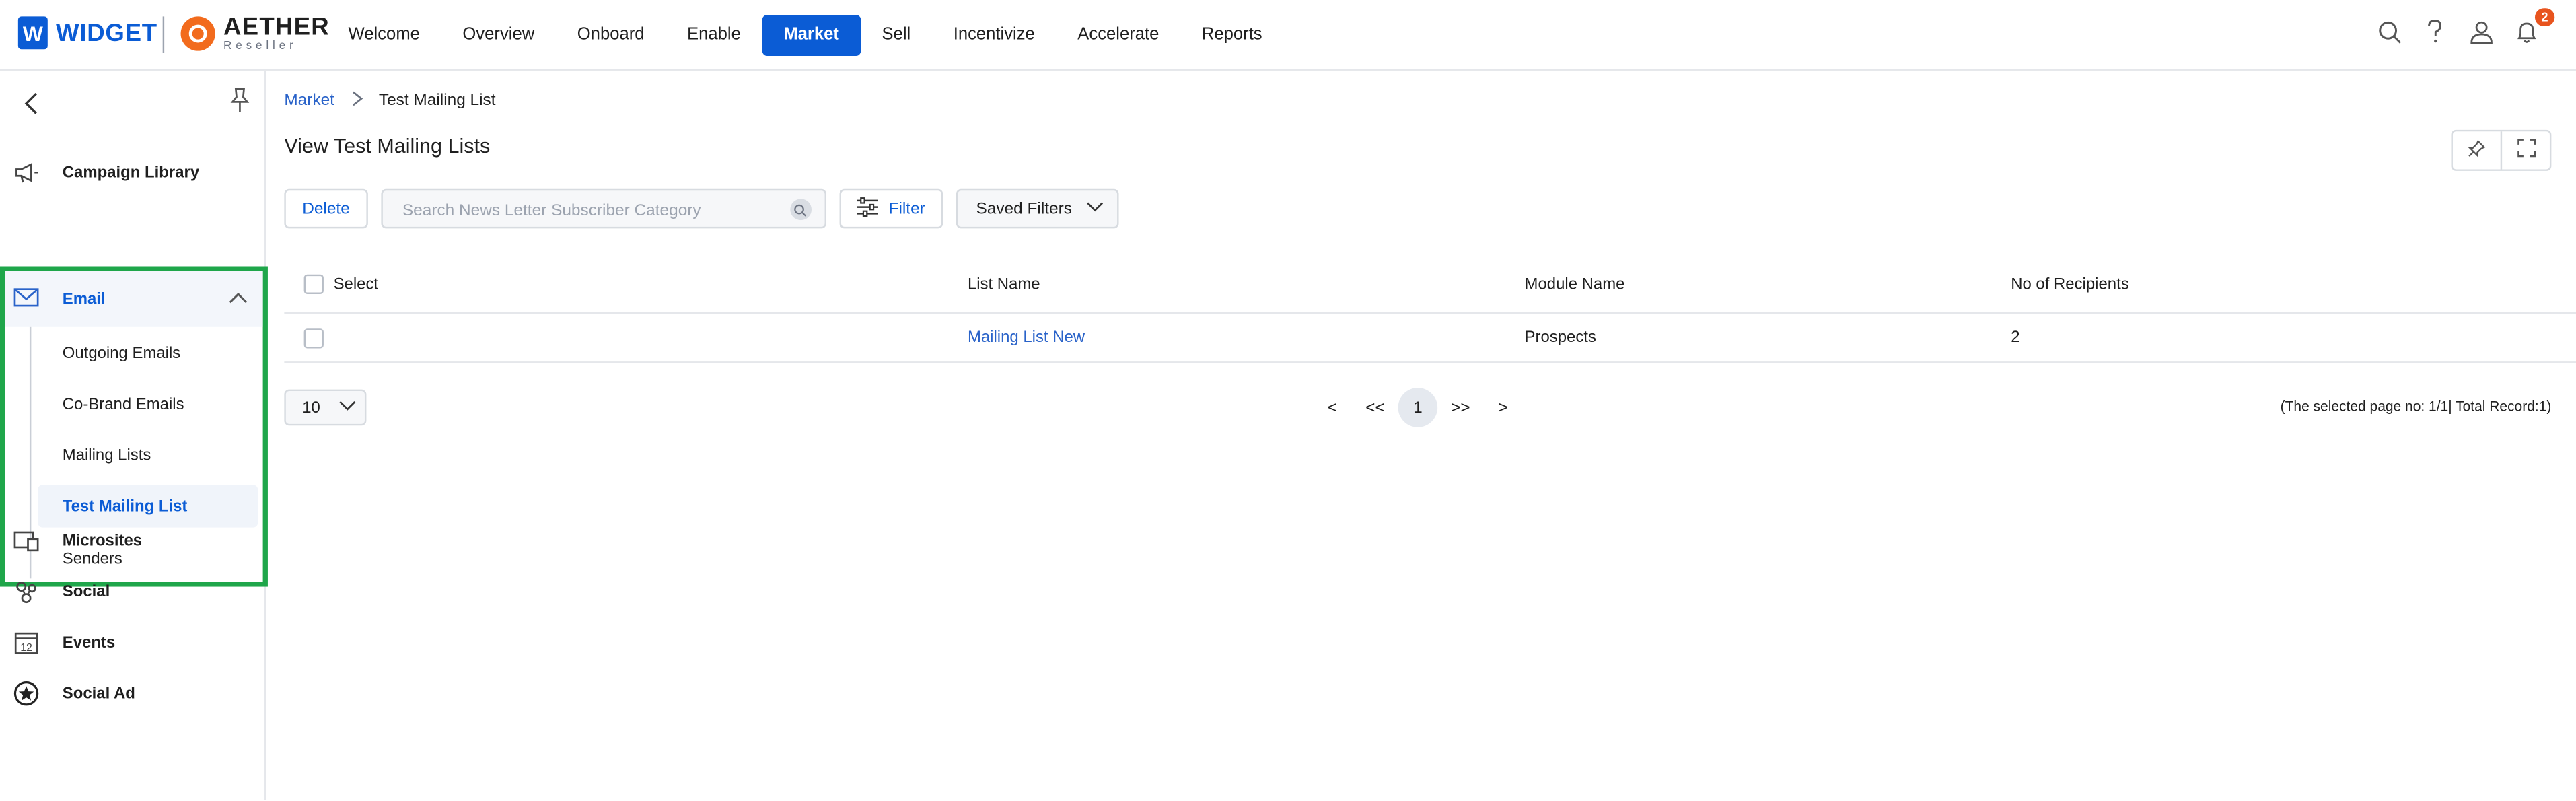 This screenshot has width=2576, height=801. Describe the element at coordinates (102, 541) in the screenshot. I see `sidebar-item-label: Microsites` at that location.